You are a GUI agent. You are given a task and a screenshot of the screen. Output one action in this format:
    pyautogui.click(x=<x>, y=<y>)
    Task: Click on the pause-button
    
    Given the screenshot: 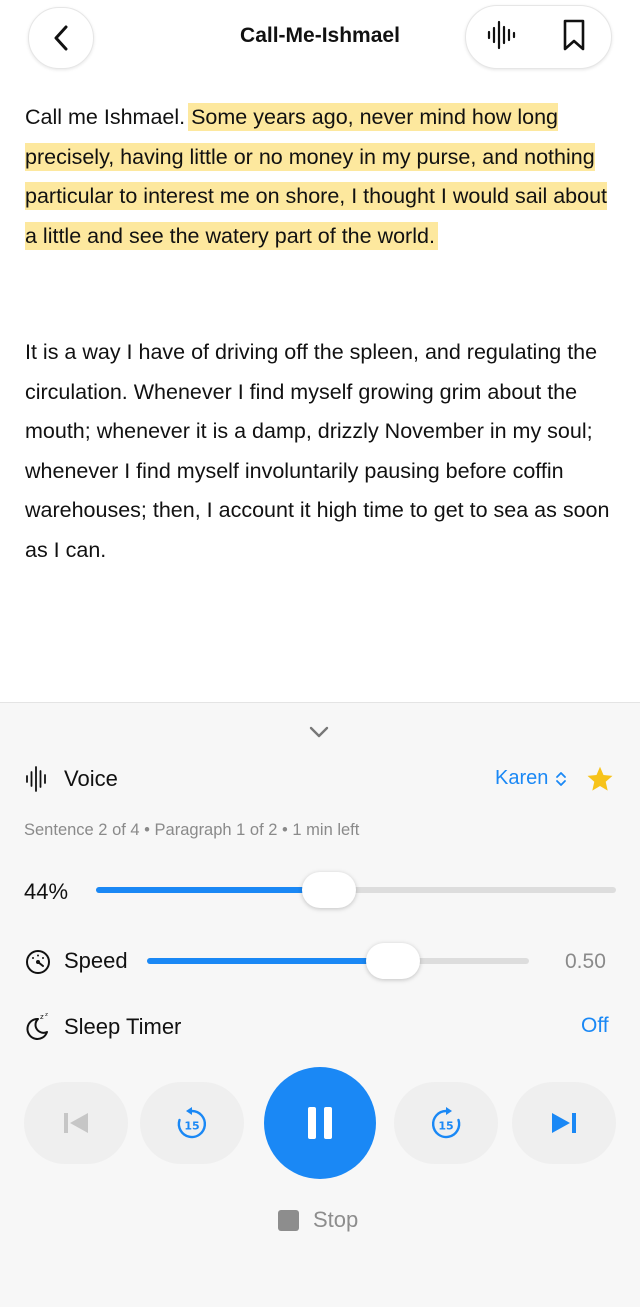 What is the action you would take?
    pyautogui.click(x=320, y=1123)
    